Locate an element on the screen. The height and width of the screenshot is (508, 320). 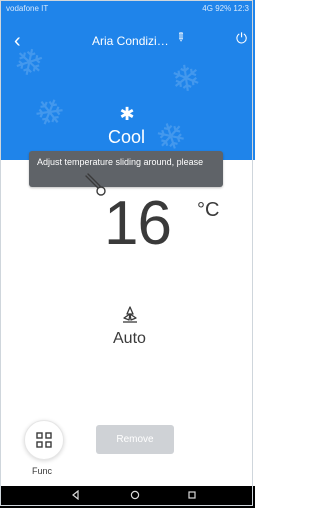
func-button is located at coordinates (44, 440).